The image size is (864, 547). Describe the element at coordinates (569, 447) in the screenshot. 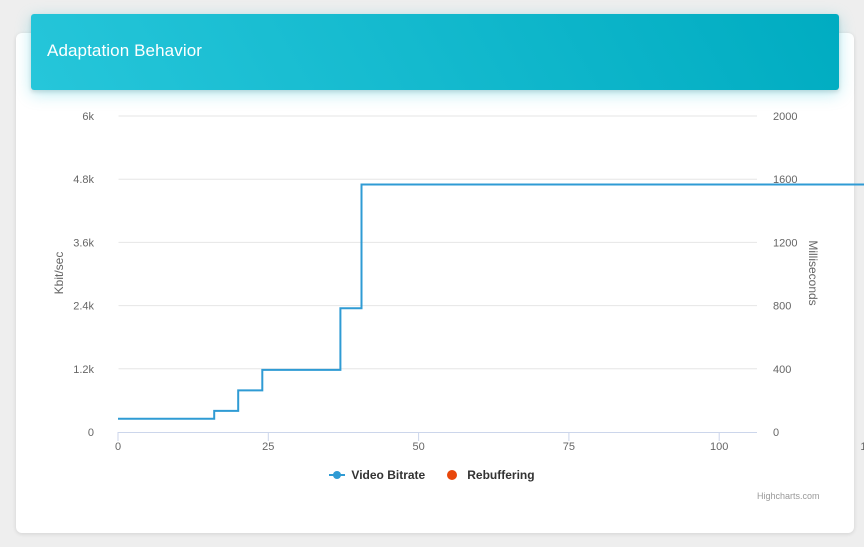

I see `x-tick-label: 75` at that location.